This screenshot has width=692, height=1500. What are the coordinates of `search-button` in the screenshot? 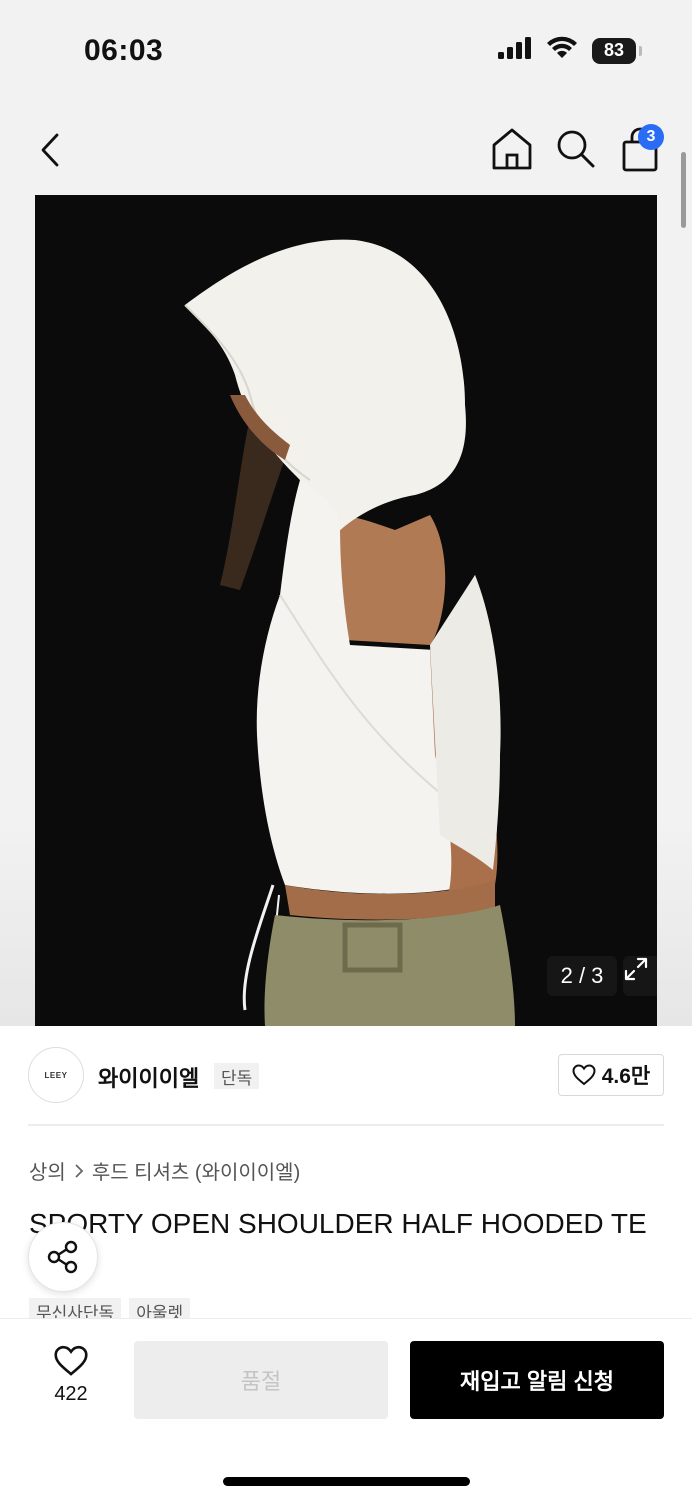 It's located at (576, 149).